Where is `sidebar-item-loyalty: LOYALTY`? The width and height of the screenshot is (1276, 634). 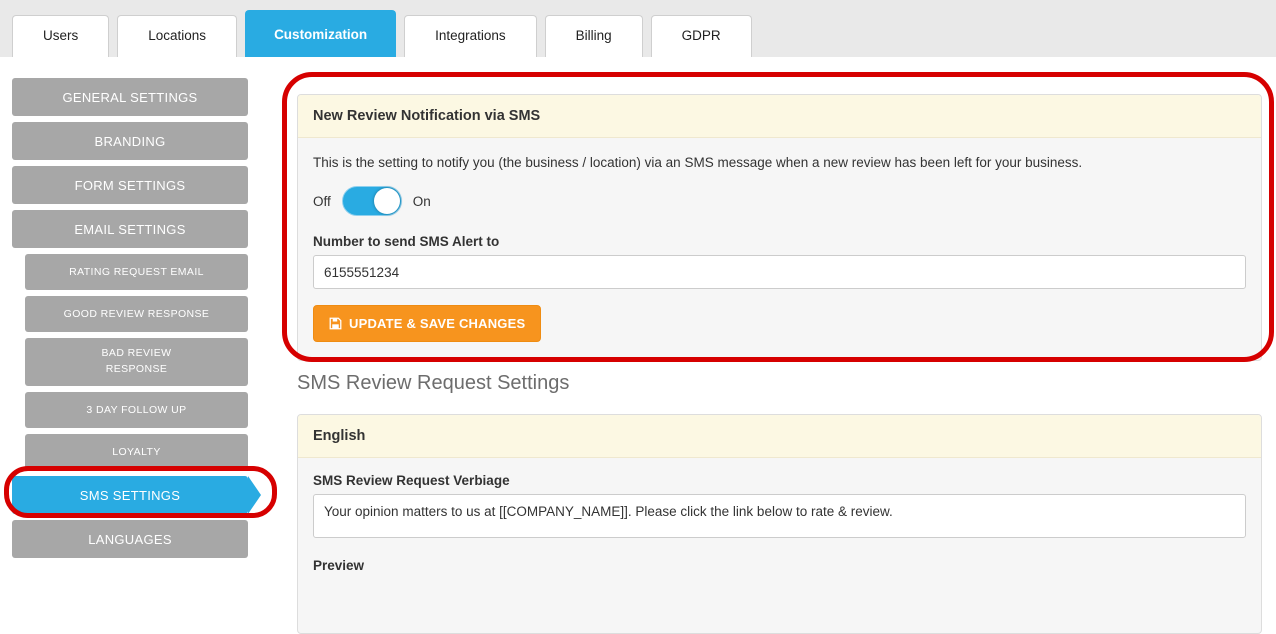 sidebar-item-loyalty: LOYALTY is located at coordinates (136, 452).